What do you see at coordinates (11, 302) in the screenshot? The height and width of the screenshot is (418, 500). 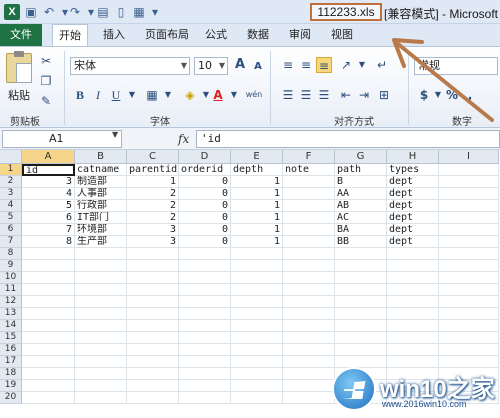 I see `row-header: 12` at bounding box center [11, 302].